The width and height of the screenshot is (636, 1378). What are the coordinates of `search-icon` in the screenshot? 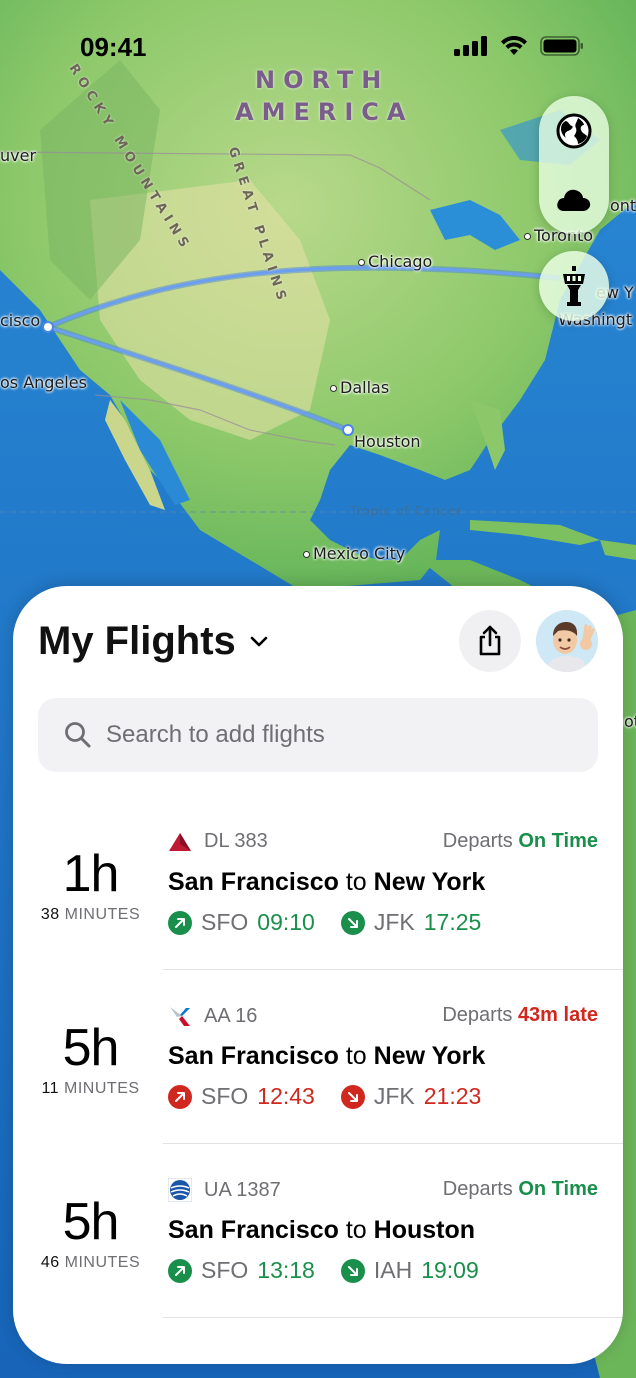 It's located at (78, 735).